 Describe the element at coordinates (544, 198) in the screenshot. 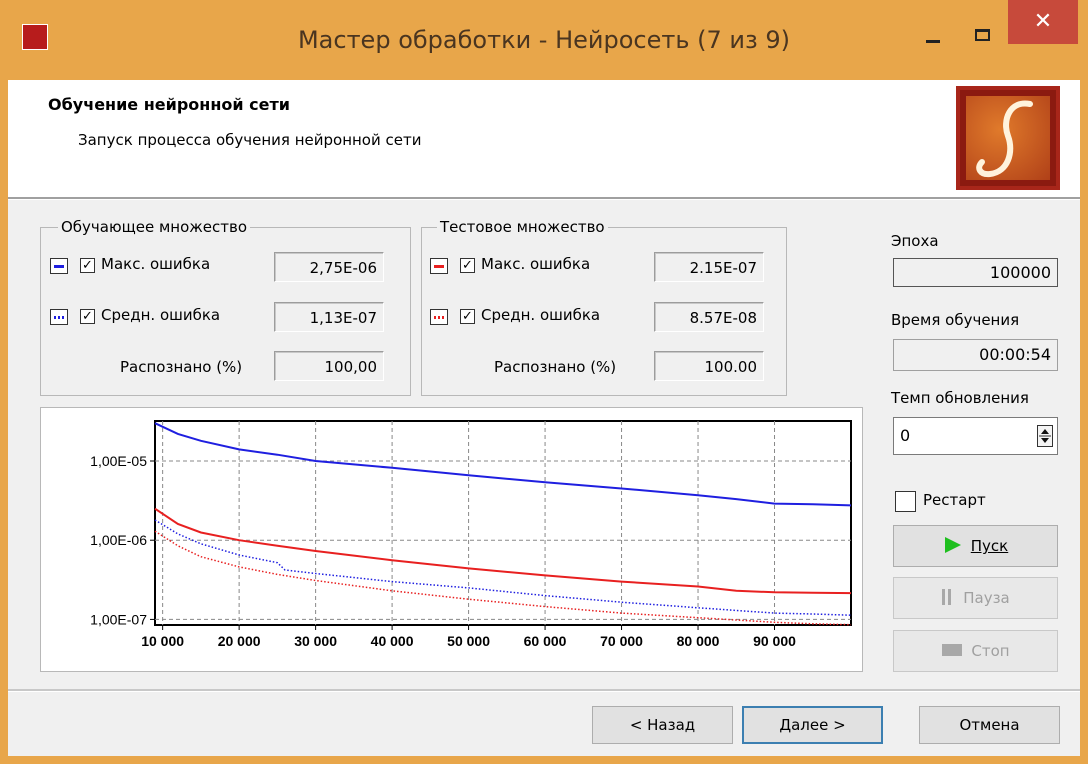

I see `header-divider` at that location.